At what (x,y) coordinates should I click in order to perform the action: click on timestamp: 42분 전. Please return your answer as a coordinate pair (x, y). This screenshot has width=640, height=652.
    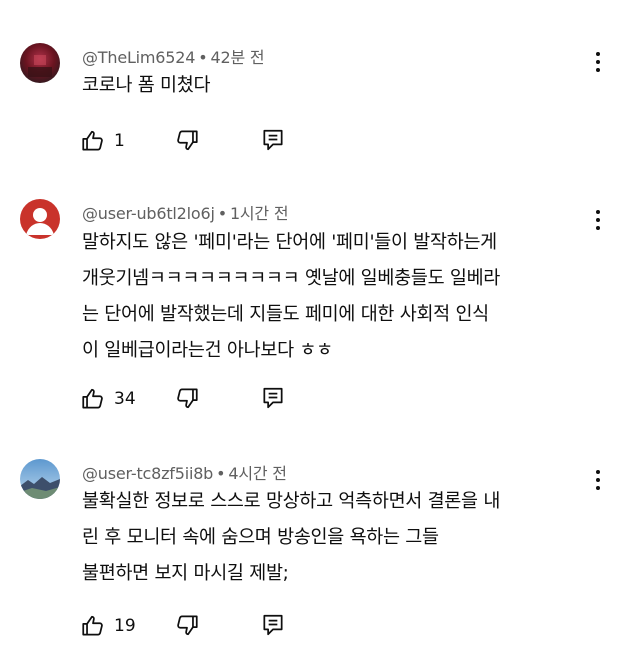
    Looking at the image, I should click on (237, 57).